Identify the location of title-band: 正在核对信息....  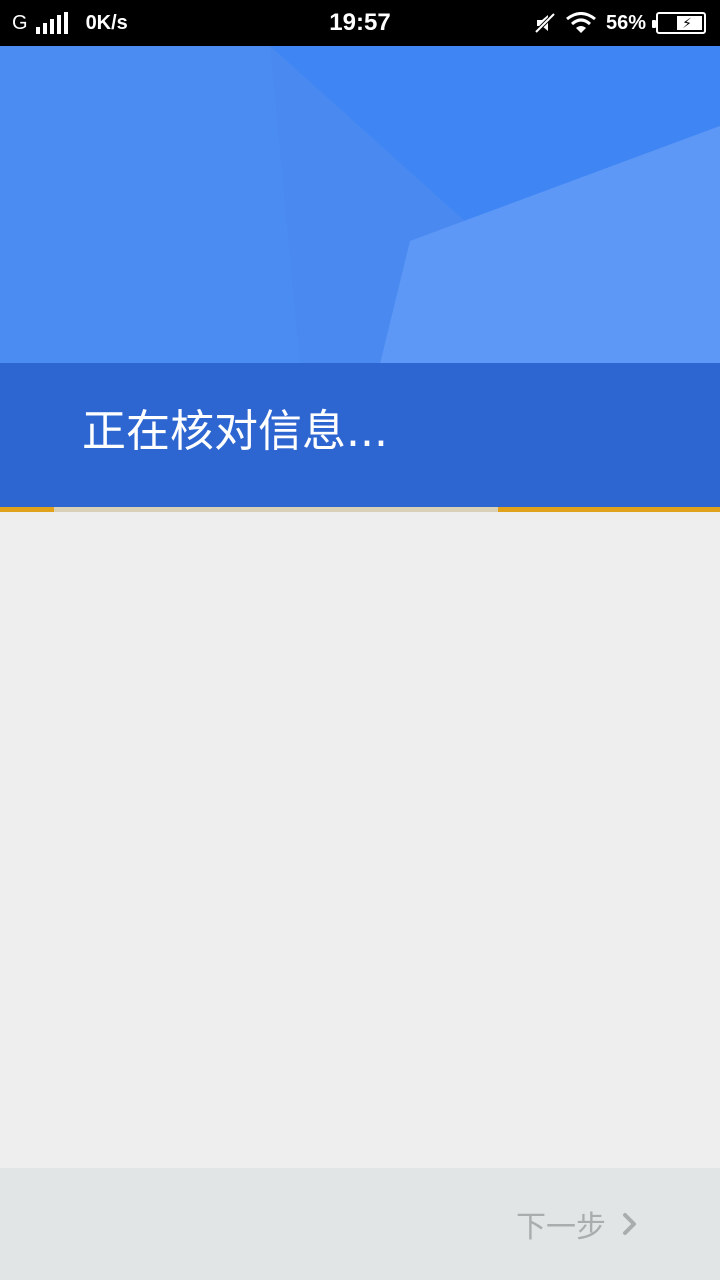
(360, 435).